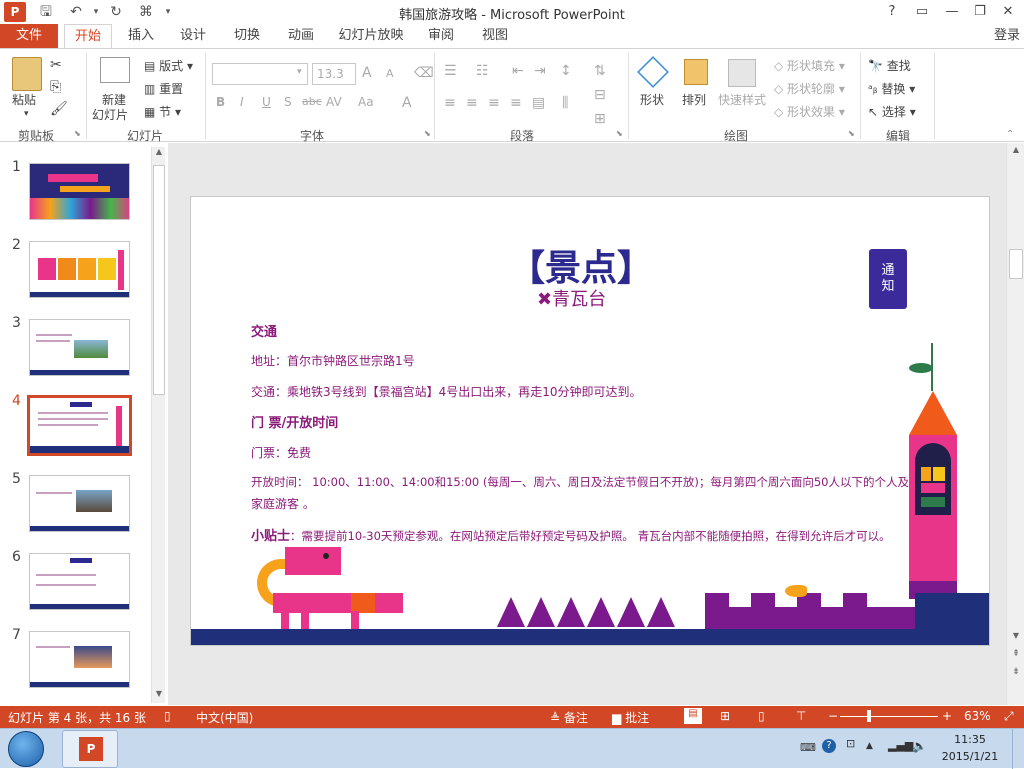 Image resolution: width=1024 pixels, height=769 pixels. What do you see at coordinates (242, 102) in the screenshot?
I see `italic-button: I` at bounding box center [242, 102].